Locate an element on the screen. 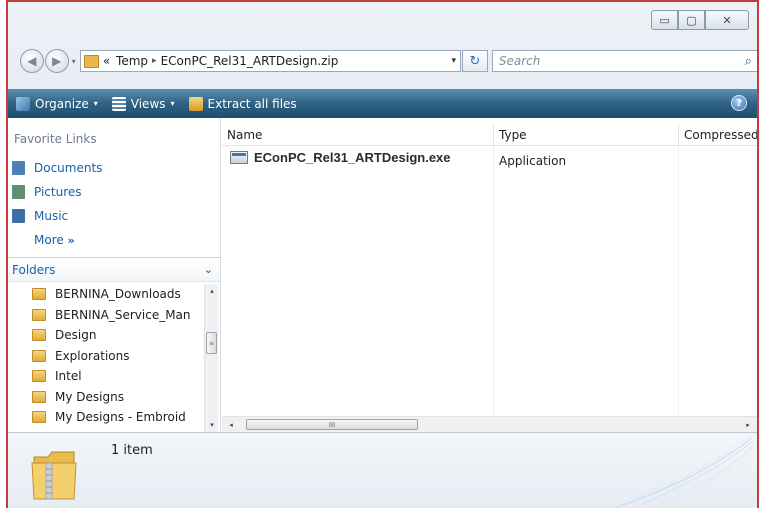 This screenshot has height=508, width=759. column-header-compressed: Compressed is located at coordinates (718, 135).